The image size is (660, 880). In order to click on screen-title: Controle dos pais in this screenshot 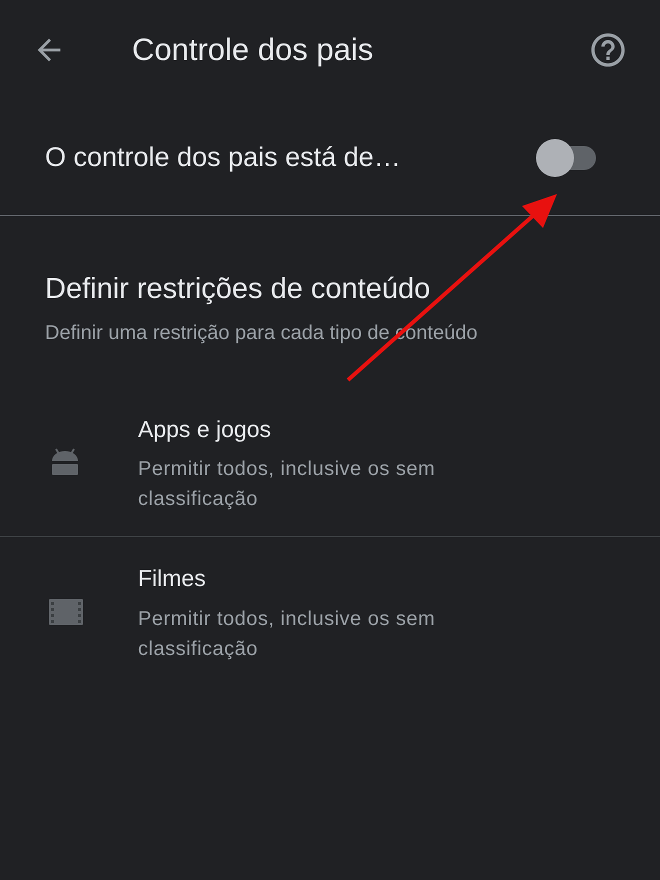, I will do `click(253, 49)`.